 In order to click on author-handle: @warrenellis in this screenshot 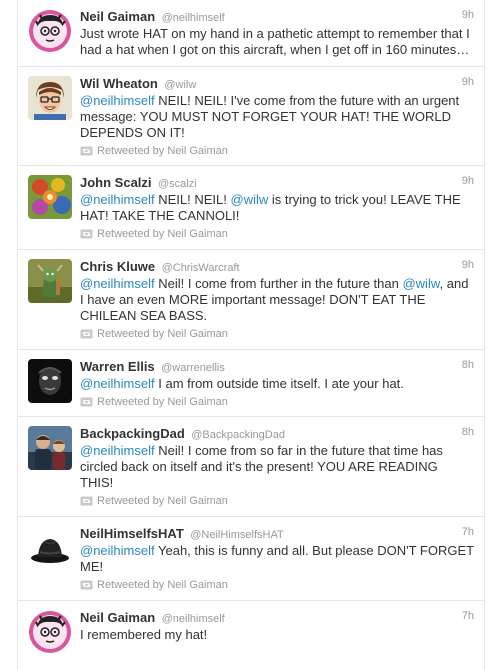, I will do `click(193, 368)`.